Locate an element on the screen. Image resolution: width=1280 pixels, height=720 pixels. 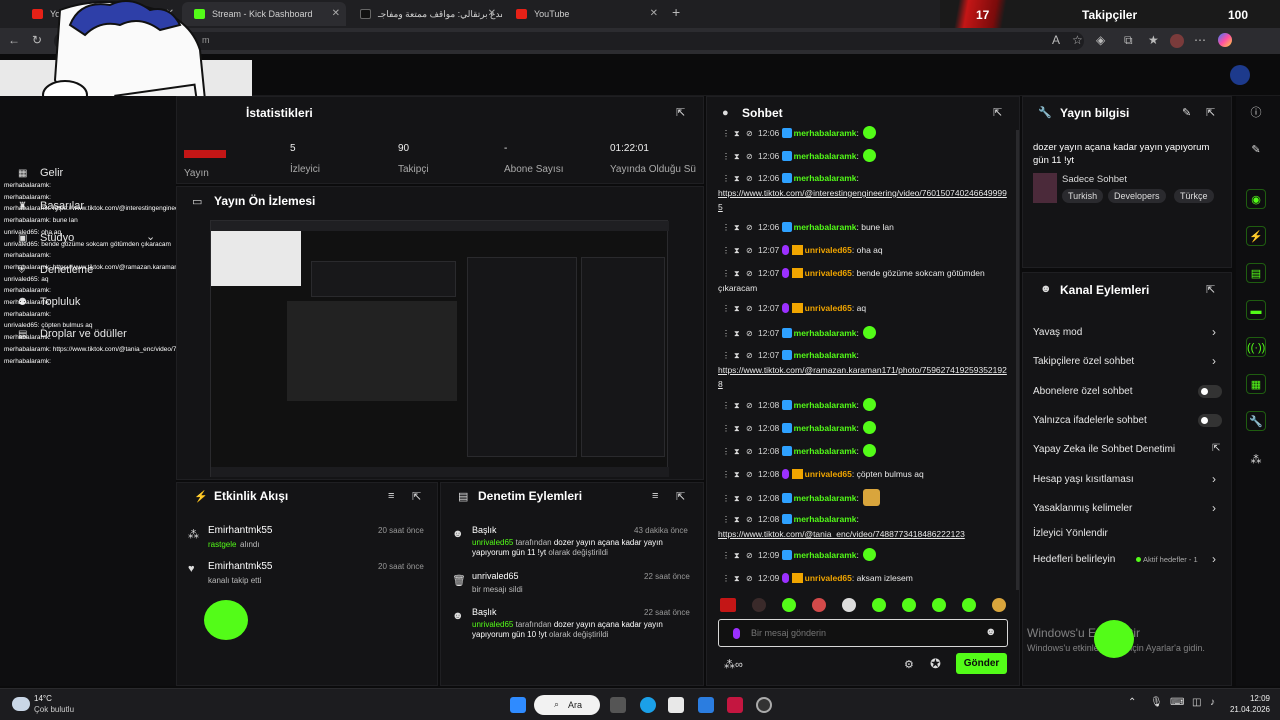
mail-icon is located at coordinates (706, 705).